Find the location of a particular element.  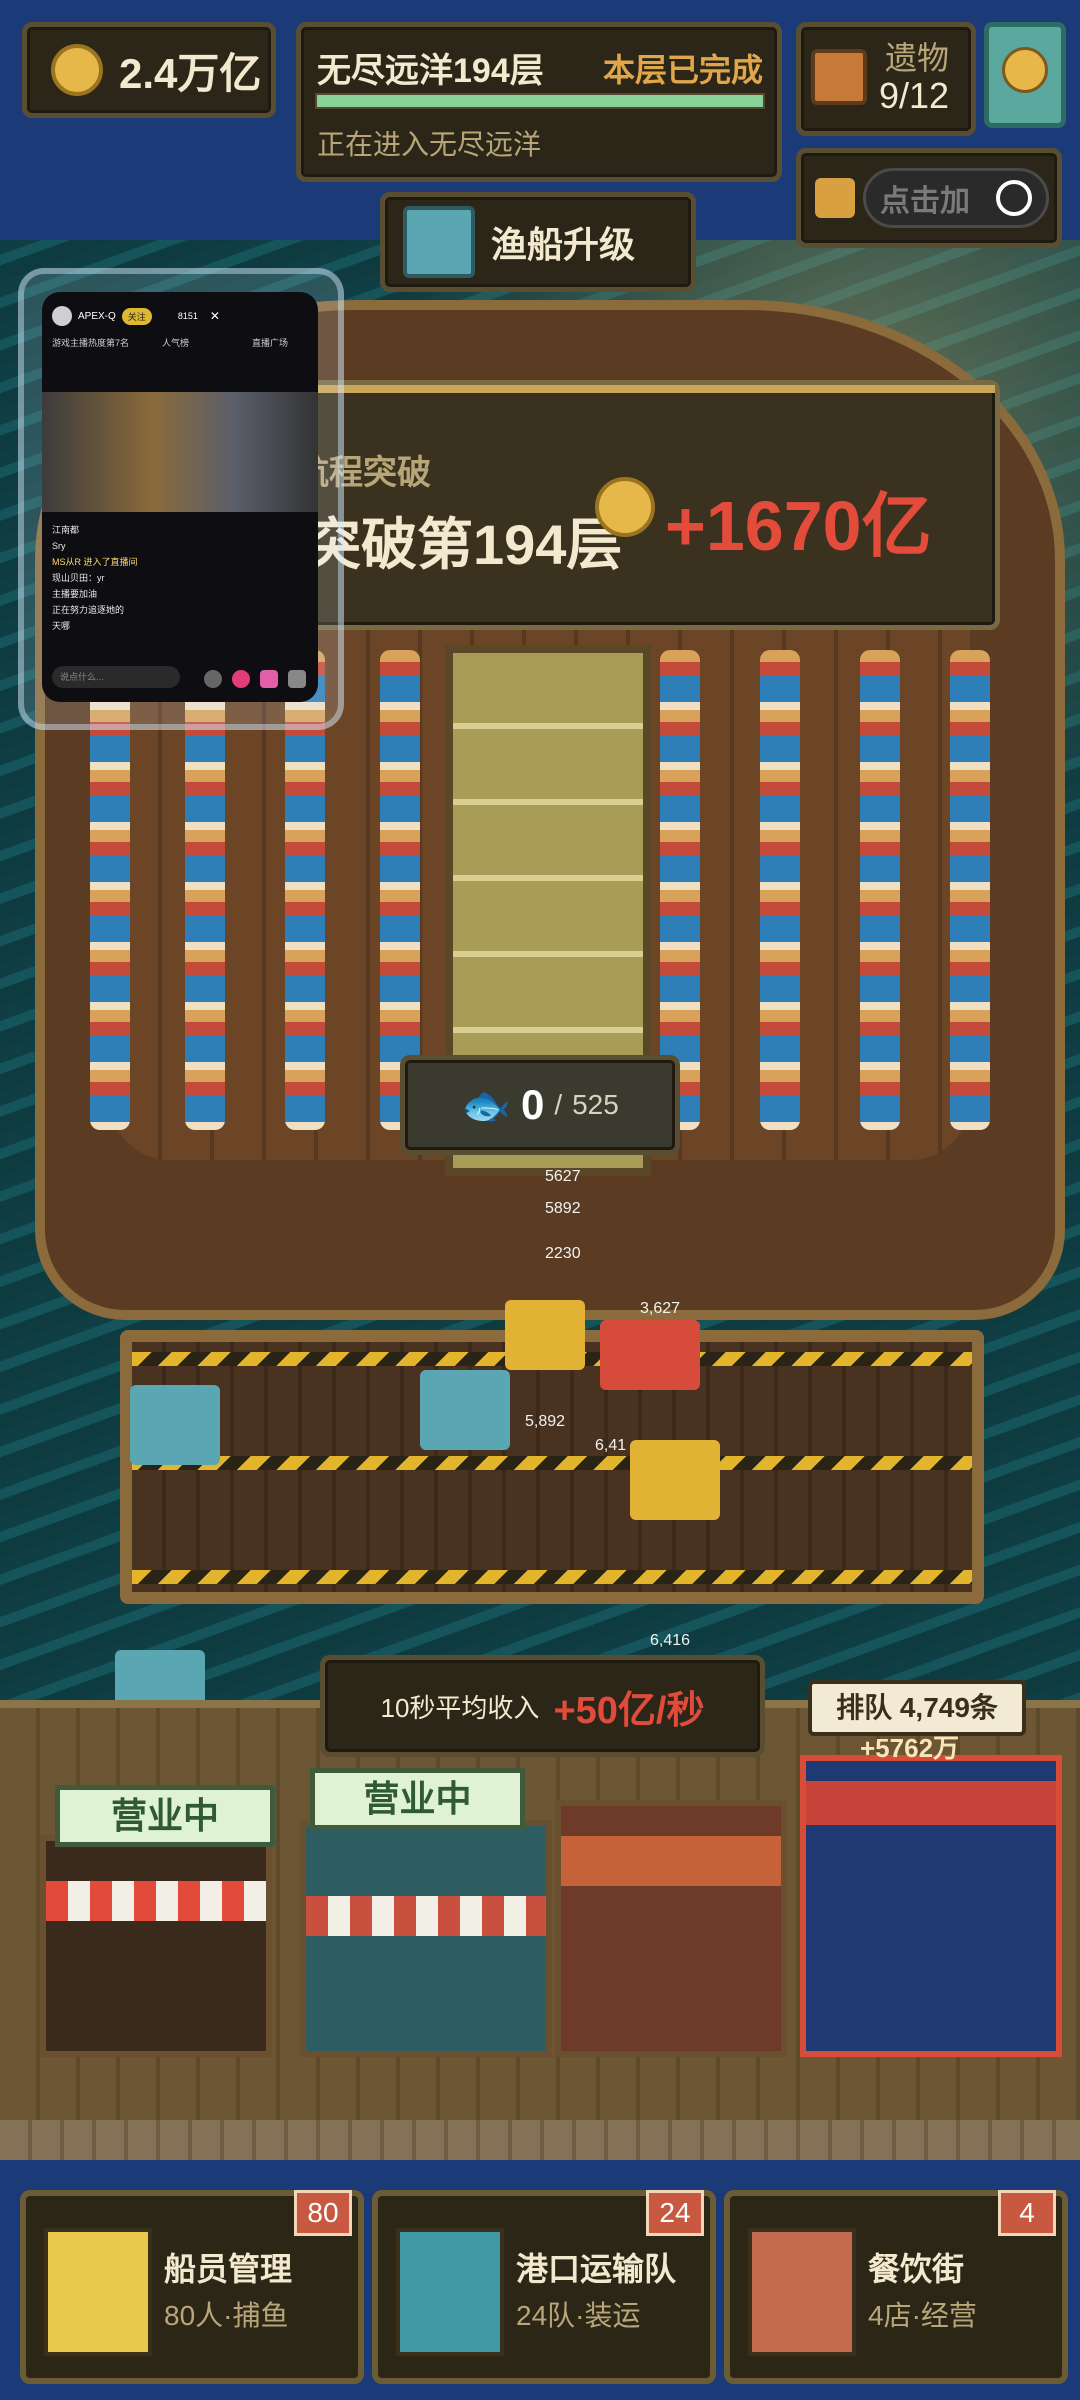

compass-button is located at coordinates (1025, 75).